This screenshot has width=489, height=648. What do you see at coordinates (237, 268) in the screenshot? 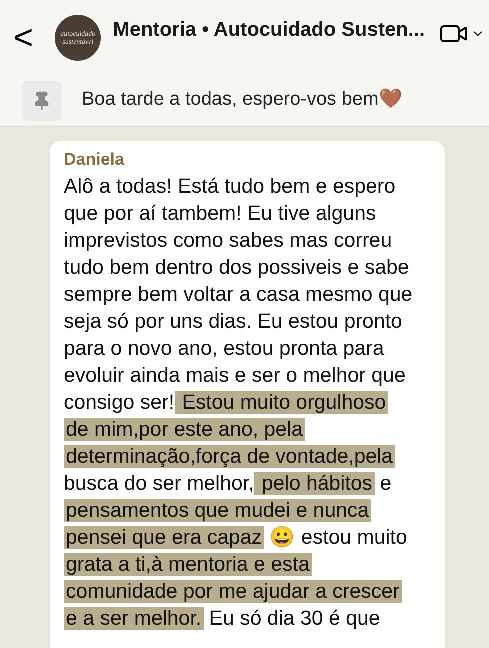
I see `message-line: tudo bem dentro dos possiveis e sabe` at bounding box center [237, 268].